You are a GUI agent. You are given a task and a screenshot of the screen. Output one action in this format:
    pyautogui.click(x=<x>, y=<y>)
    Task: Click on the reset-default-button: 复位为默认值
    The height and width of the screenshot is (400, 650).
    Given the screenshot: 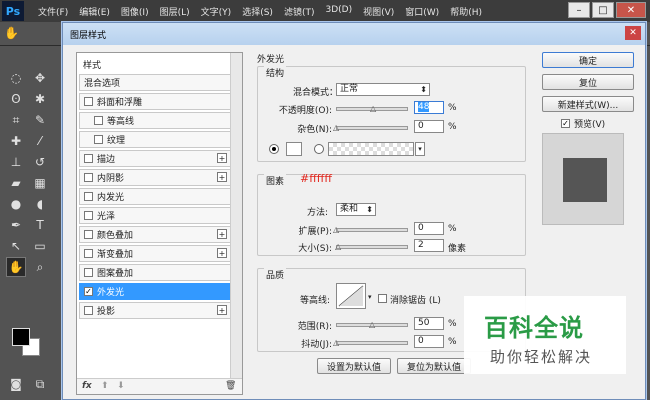 What is the action you would take?
    pyautogui.click(x=434, y=366)
    